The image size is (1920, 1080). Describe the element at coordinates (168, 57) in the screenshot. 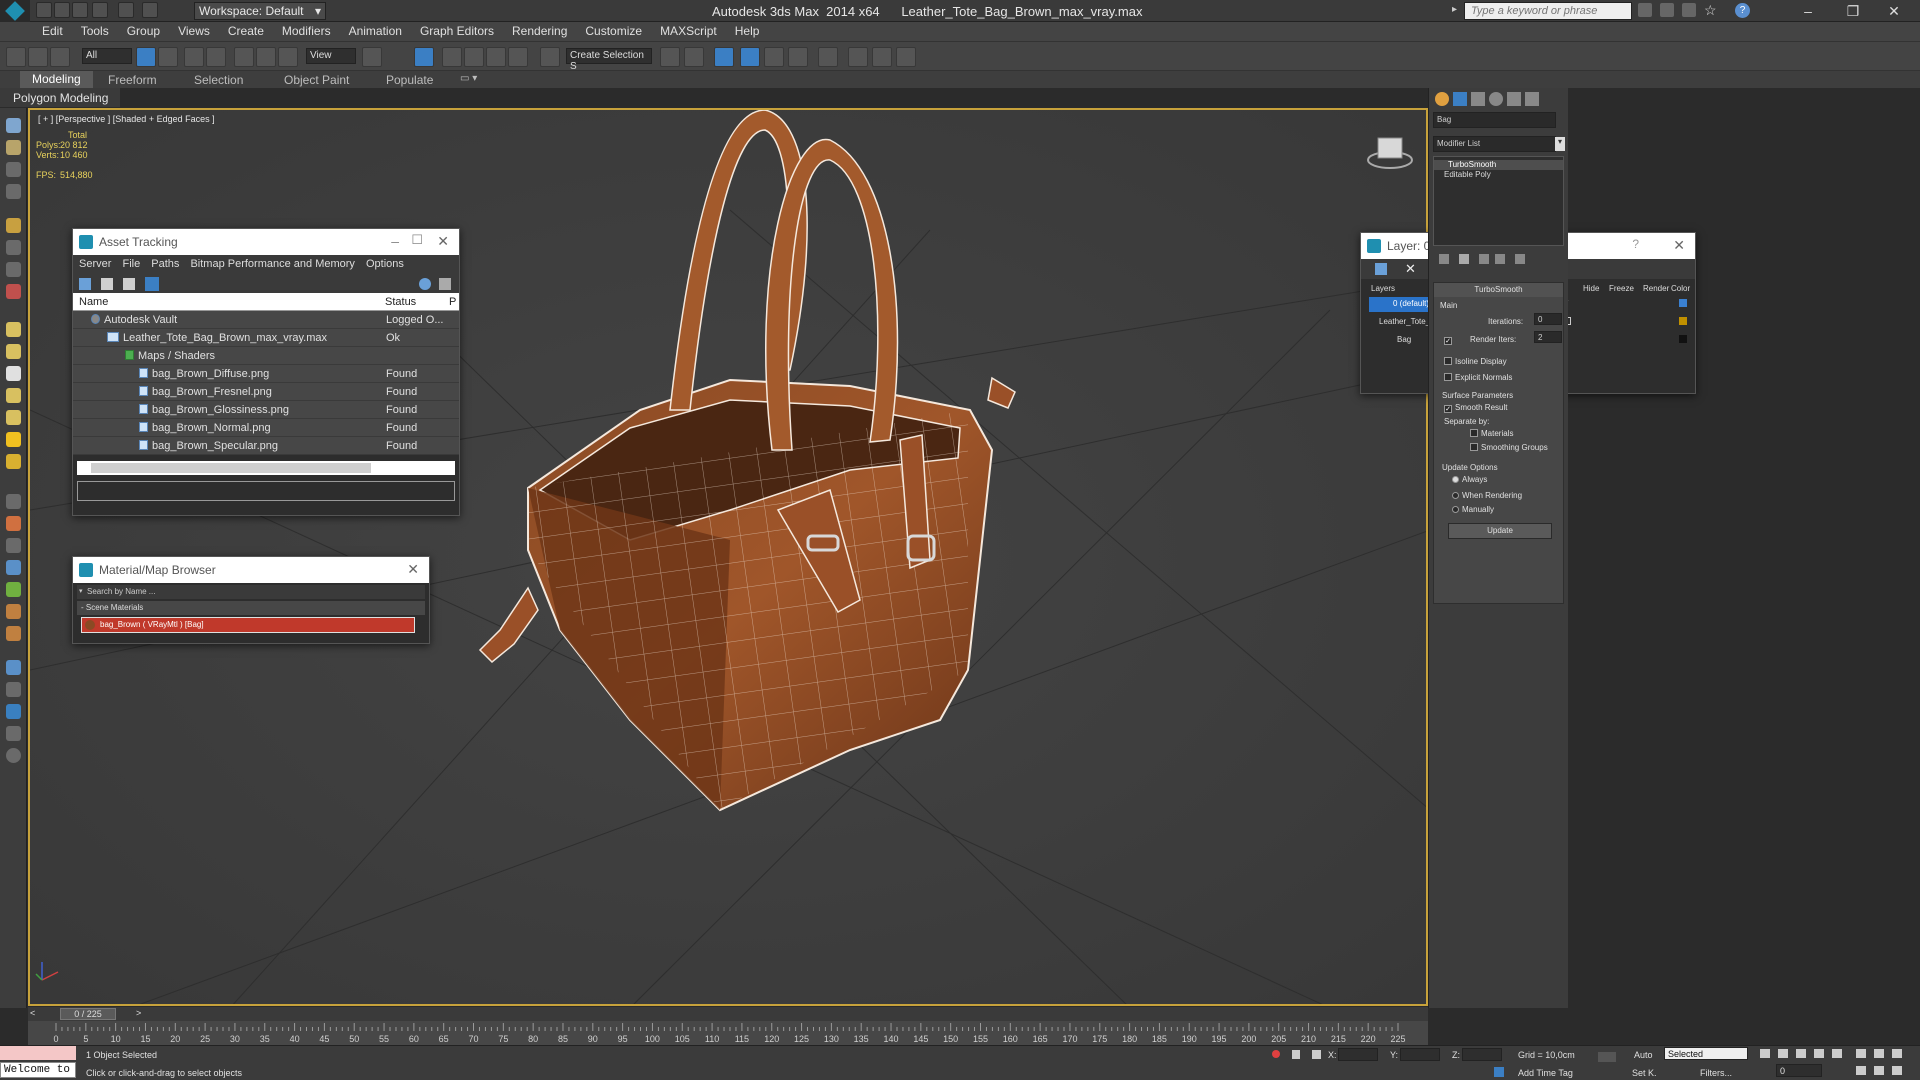

I see `select-by-name-icon` at that location.